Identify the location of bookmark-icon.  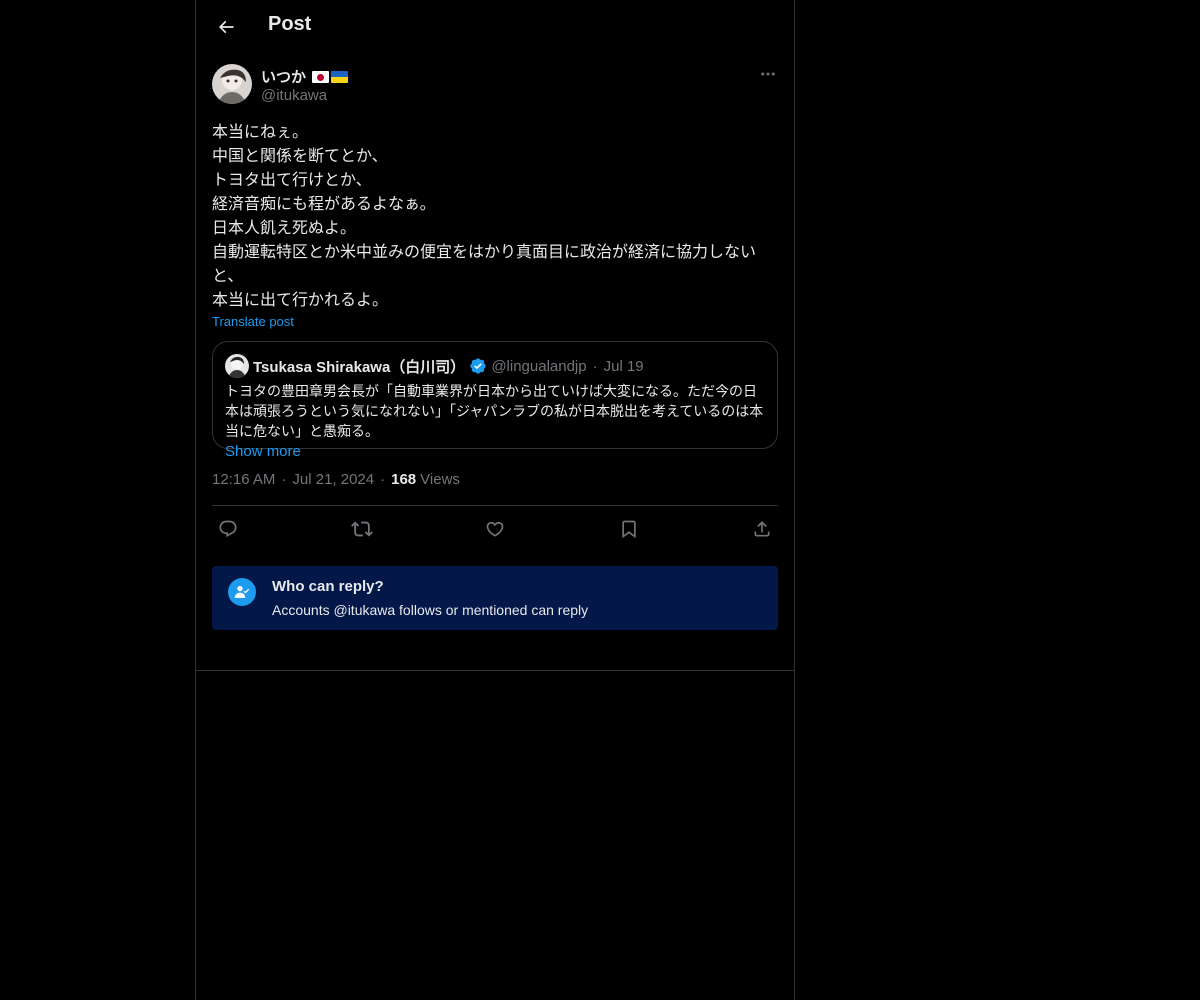
(629, 529).